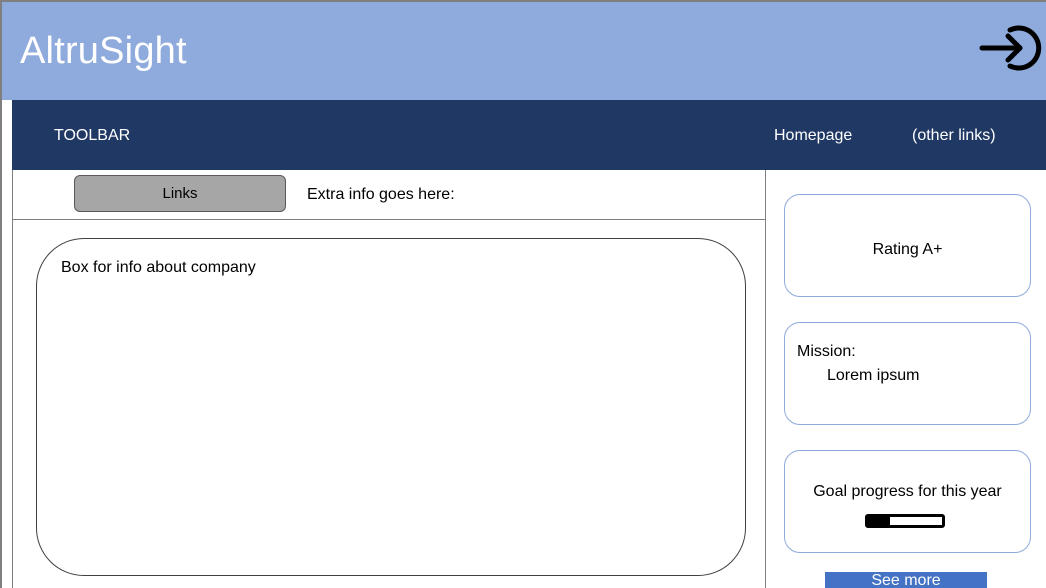 The width and height of the screenshot is (1046, 588). What do you see at coordinates (765, 379) in the screenshot?
I see `sidebar-divider` at bounding box center [765, 379].